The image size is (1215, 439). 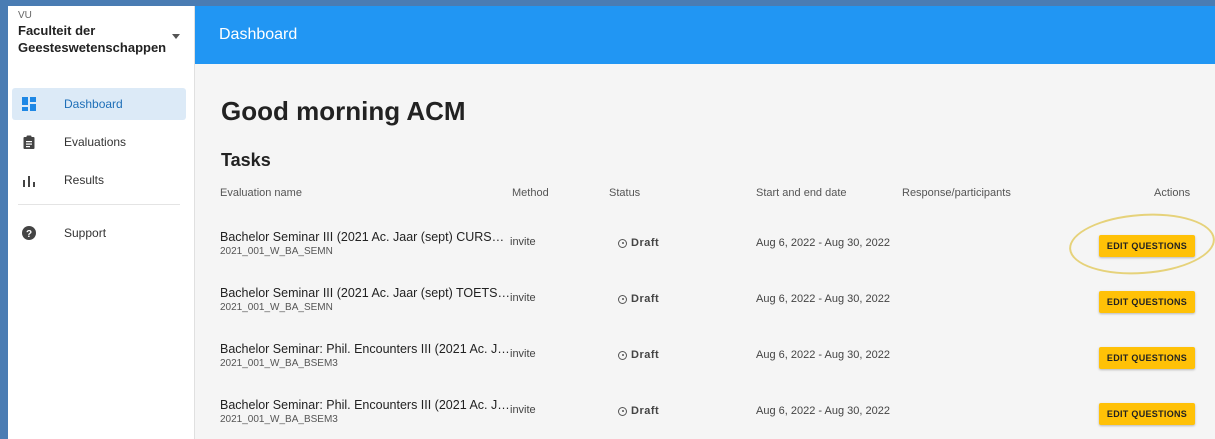 What do you see at coordinates (176, 36) in the screenshot?
I see `chevron-down-icon` at bounding box center [176, 36].